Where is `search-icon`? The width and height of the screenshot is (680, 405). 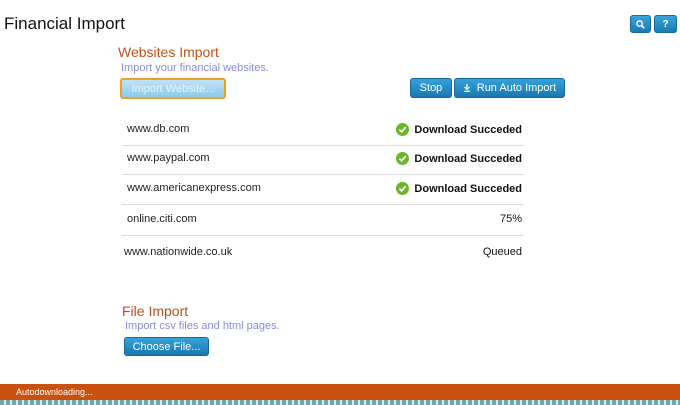
search-icon is located at coordinates (640, 24).